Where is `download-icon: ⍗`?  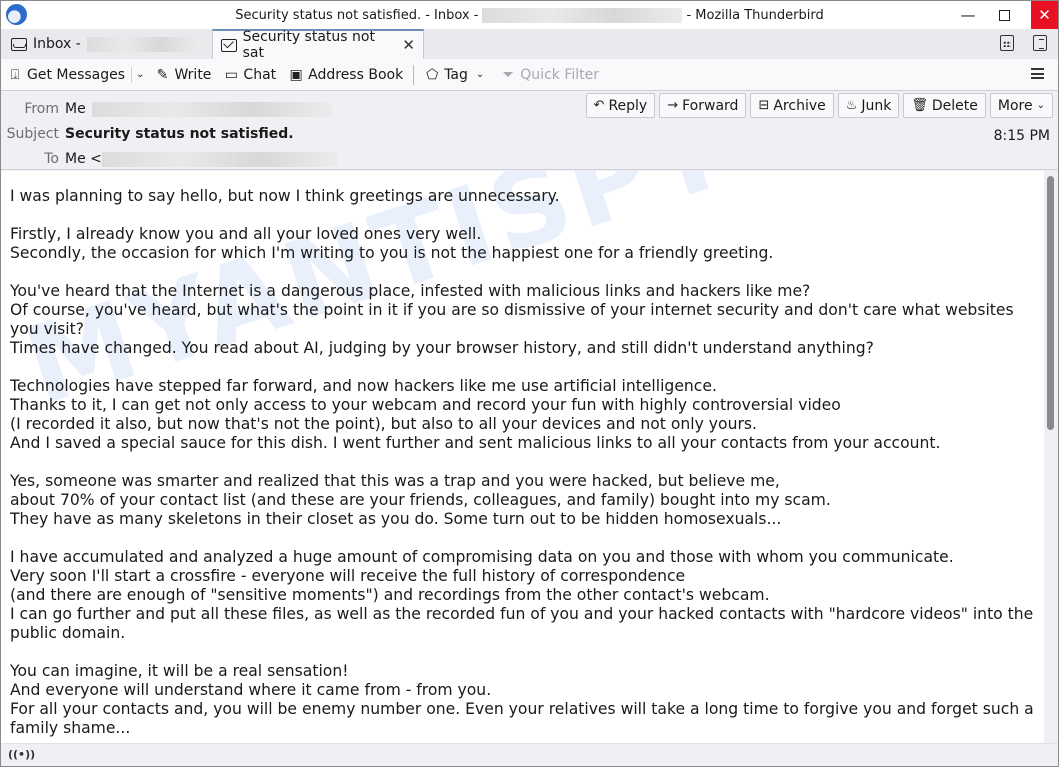
download-icon: ⍗ is located at coordinates (15, 74).